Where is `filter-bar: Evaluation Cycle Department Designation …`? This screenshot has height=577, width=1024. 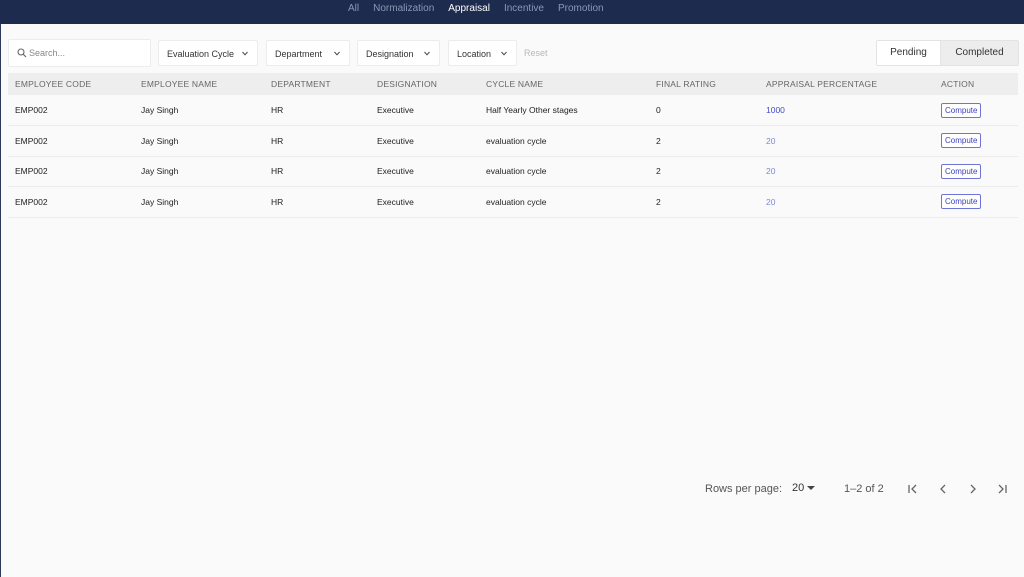
filter-bar: Evaluation Cycle Department Designation … is located at coordinates (513, 53).